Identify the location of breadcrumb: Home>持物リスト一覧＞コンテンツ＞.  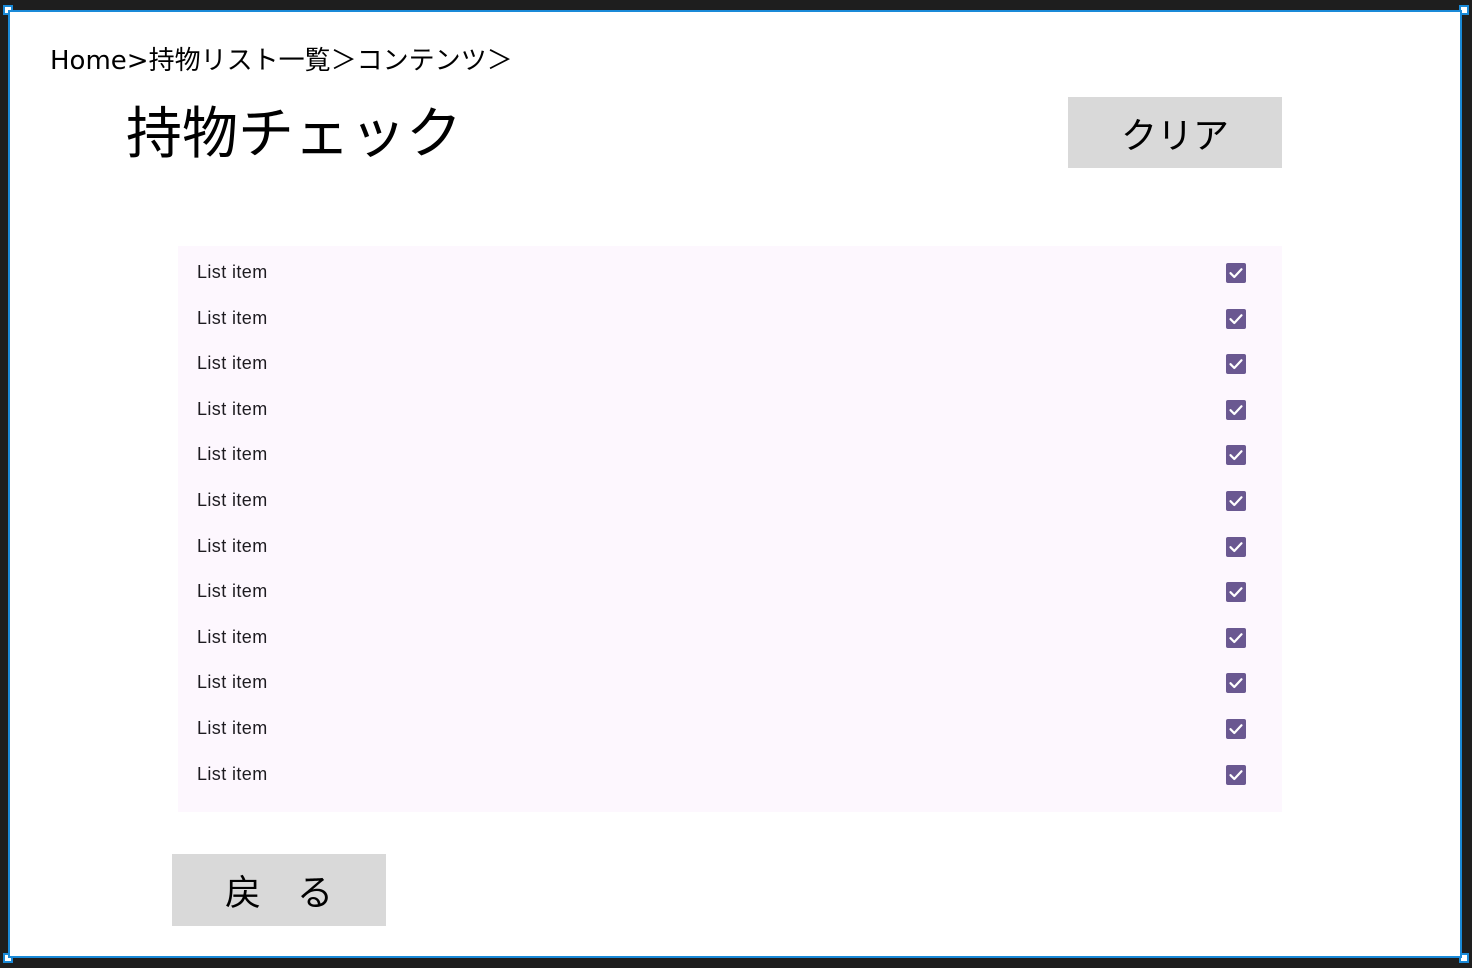
(281, 61).